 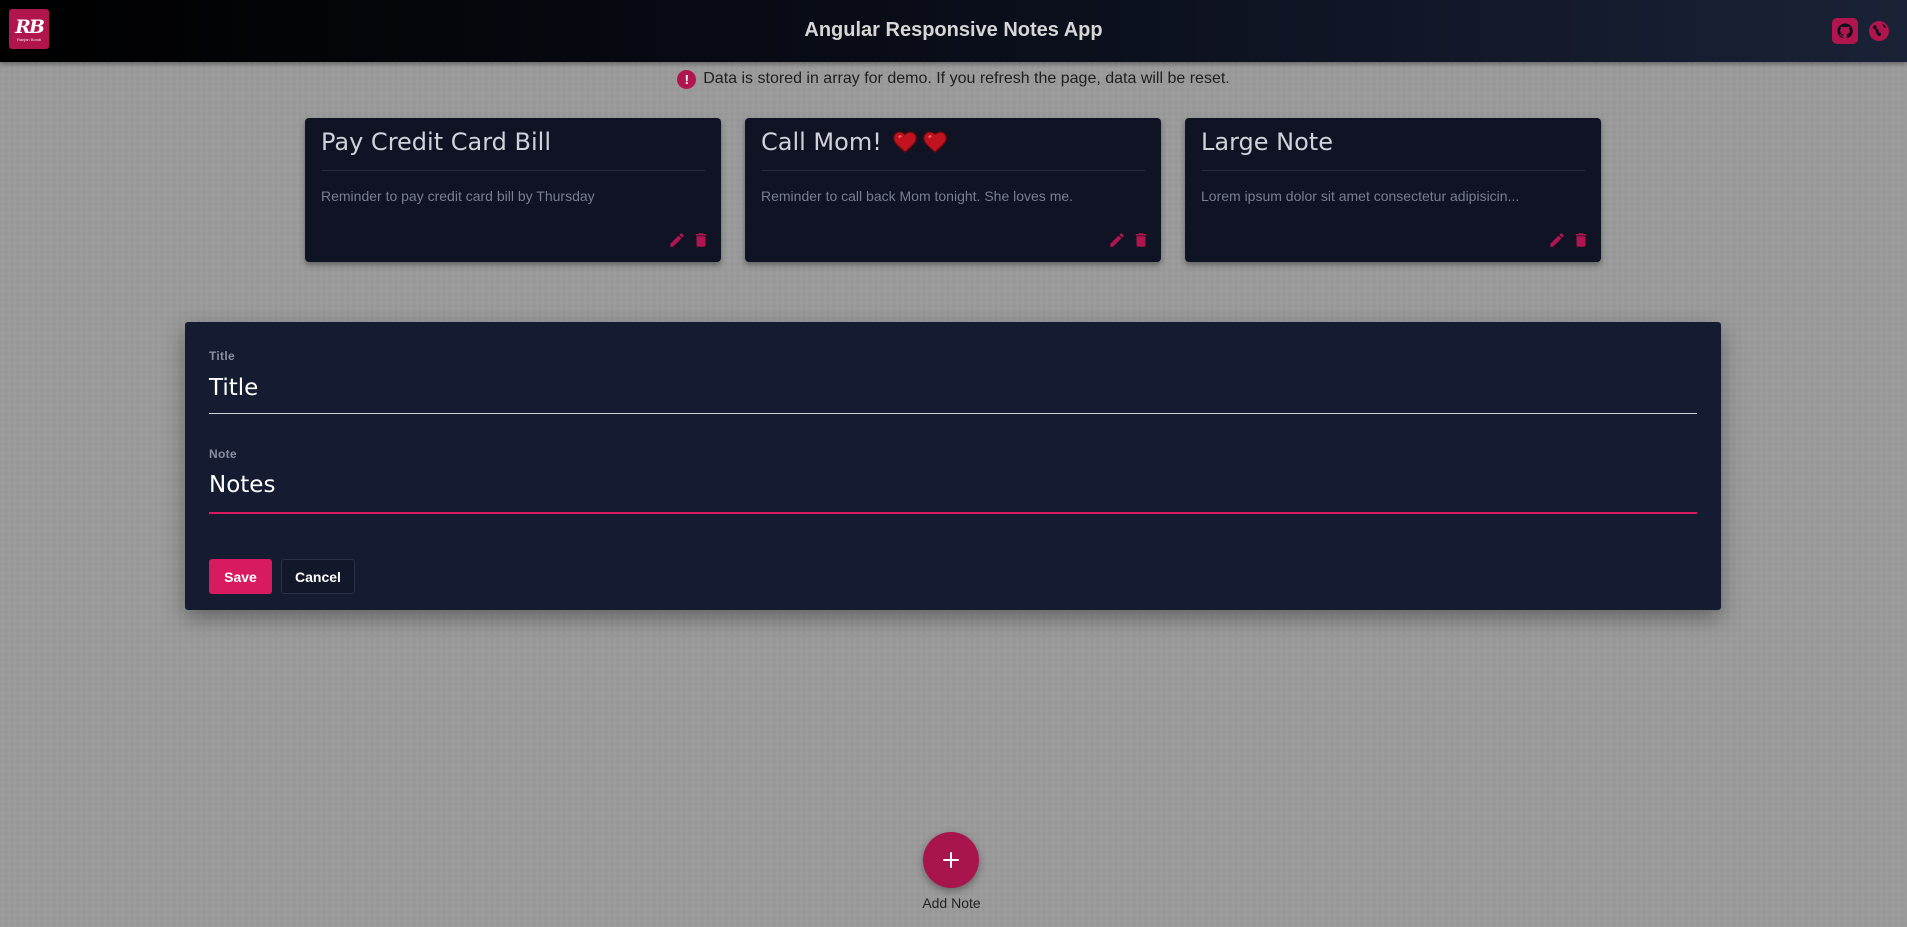 I want to click on note-title-text: Pay Credit Card Bill, so click(x=436, y=142).